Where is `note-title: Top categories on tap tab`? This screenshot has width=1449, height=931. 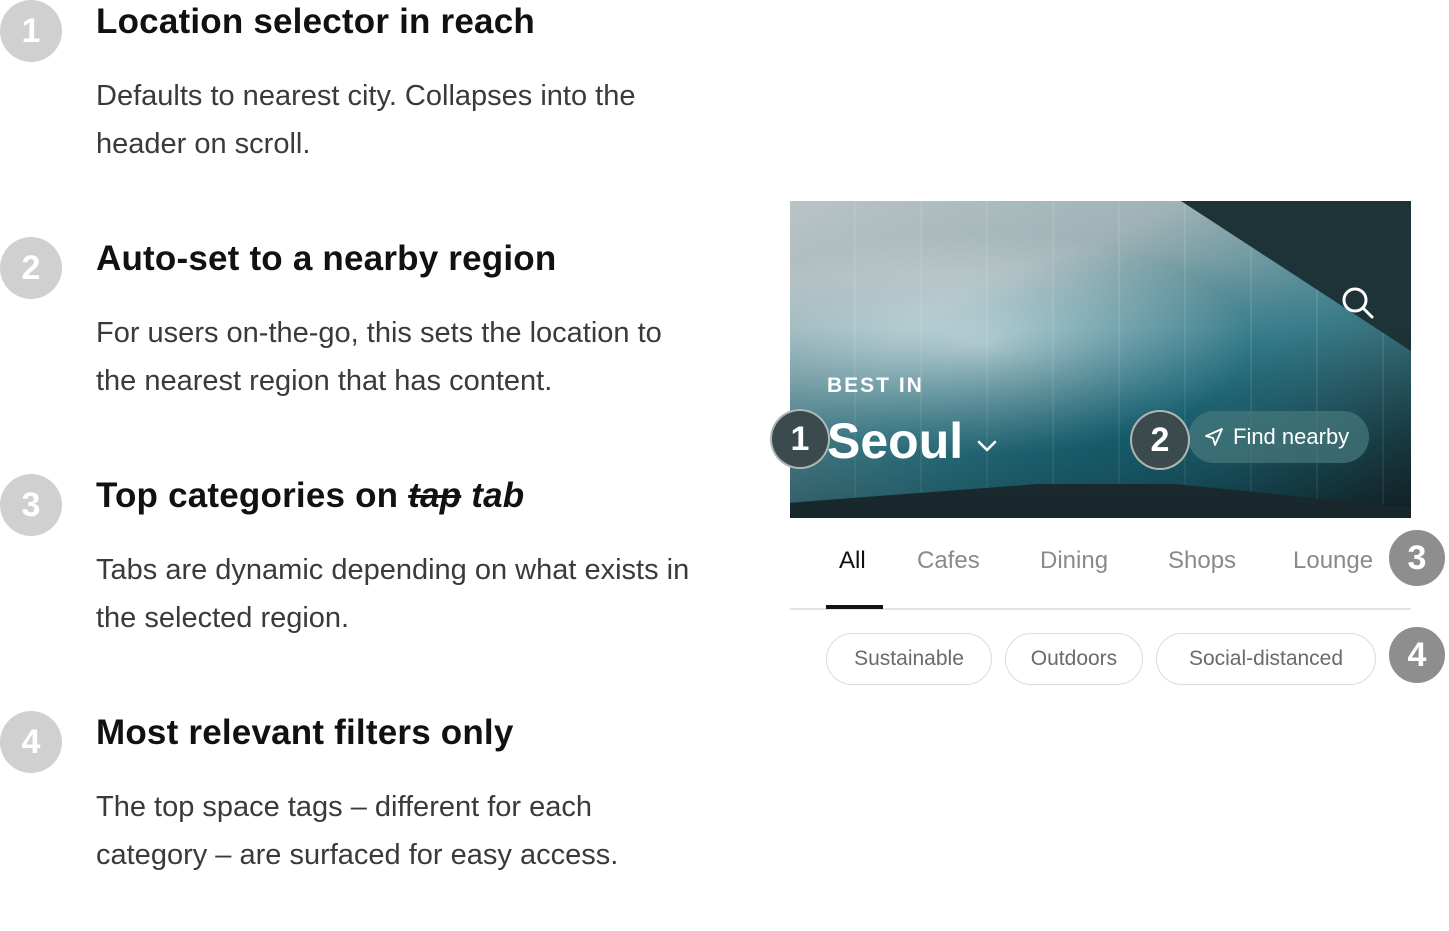
note-title: Top categories on tap tab is located at coordinates (310, 496).